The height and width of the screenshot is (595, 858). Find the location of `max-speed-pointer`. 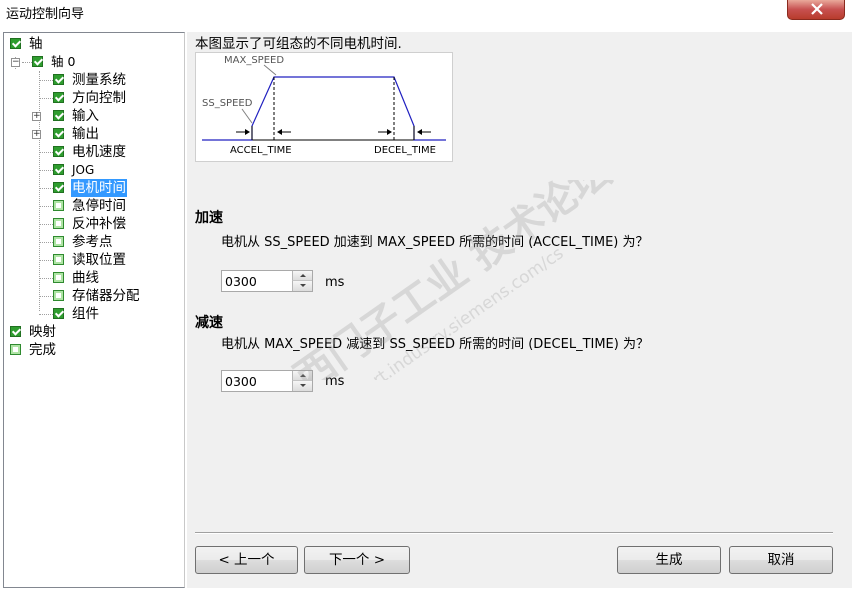

max-speed-pointer is located at coordinates (270, 70).